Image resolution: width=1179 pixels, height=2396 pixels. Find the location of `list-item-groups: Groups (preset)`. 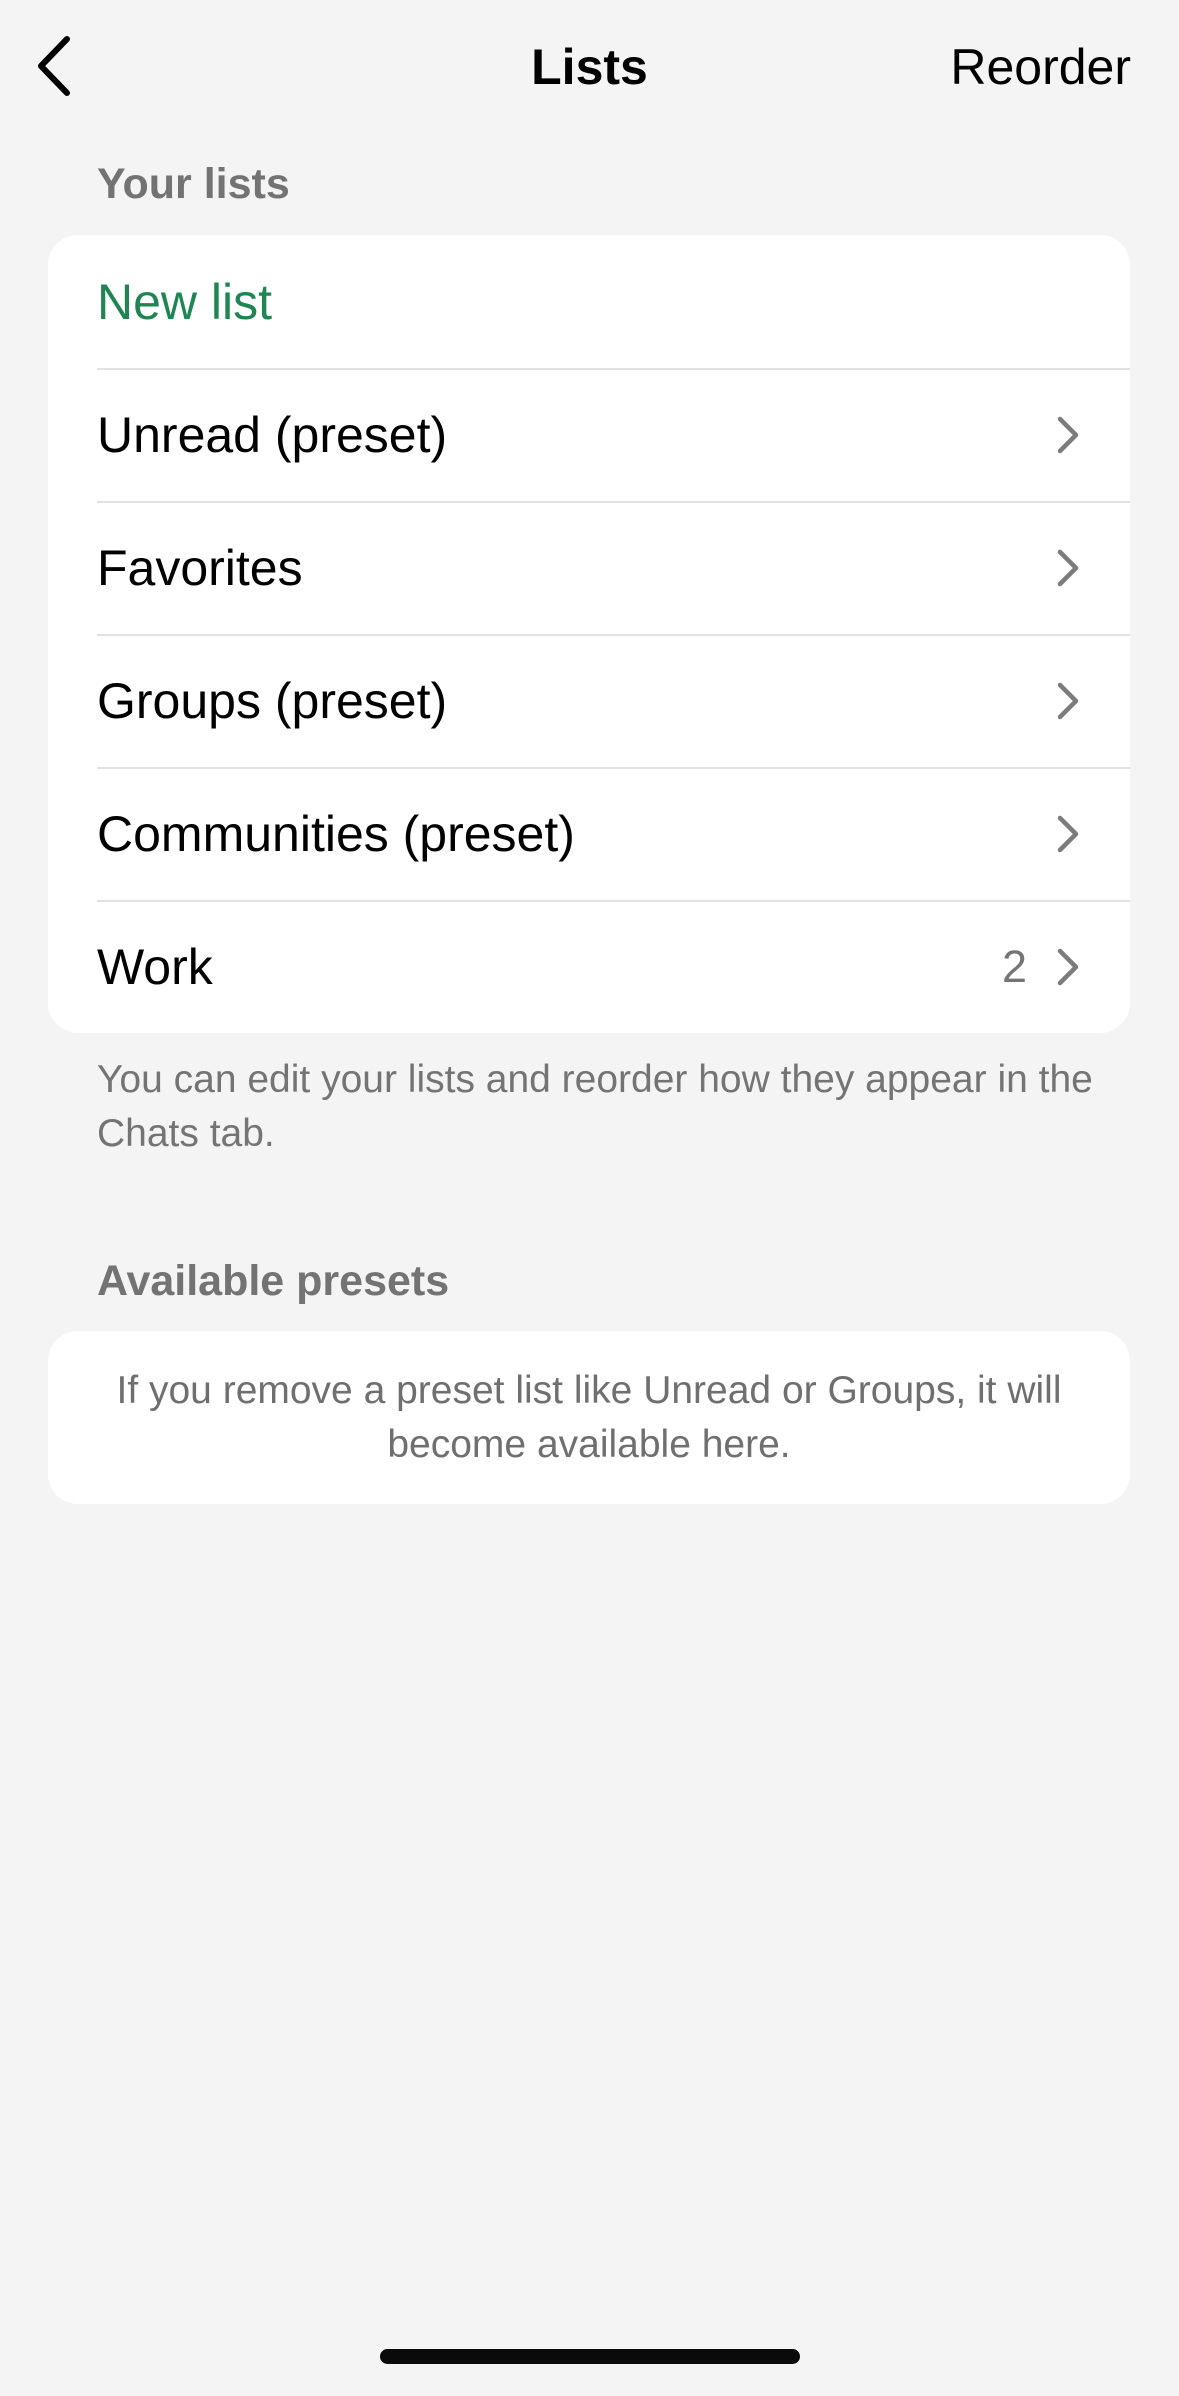

list-item-groups: Groups (preset) is located at coordinates (589, 700).